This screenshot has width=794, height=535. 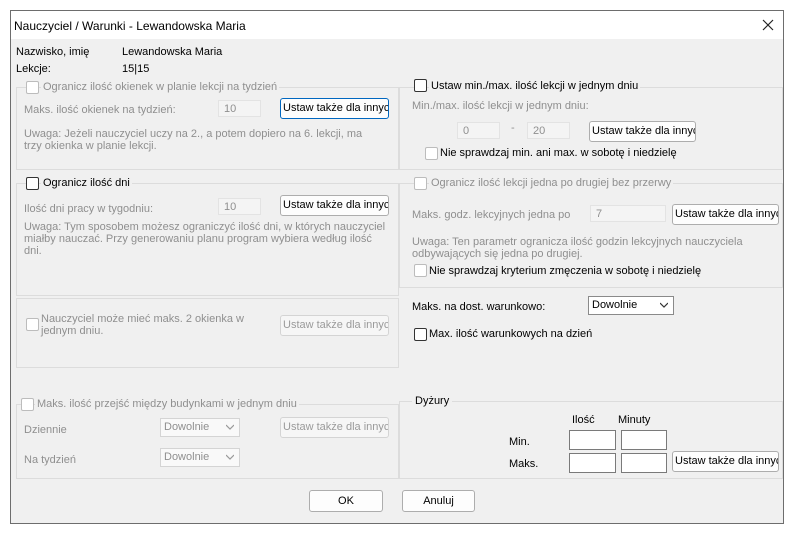 What do you see at coordinates (511, 334) in the screenshot?
I see `conditional-max-label: Max. ilość warunkowych na dzień` at bounding box center [511, 334].